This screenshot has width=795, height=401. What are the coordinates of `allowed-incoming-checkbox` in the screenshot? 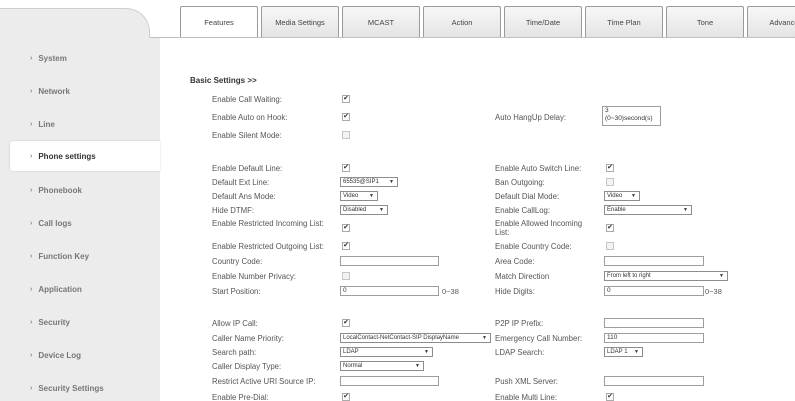 It's located at (610, 228).